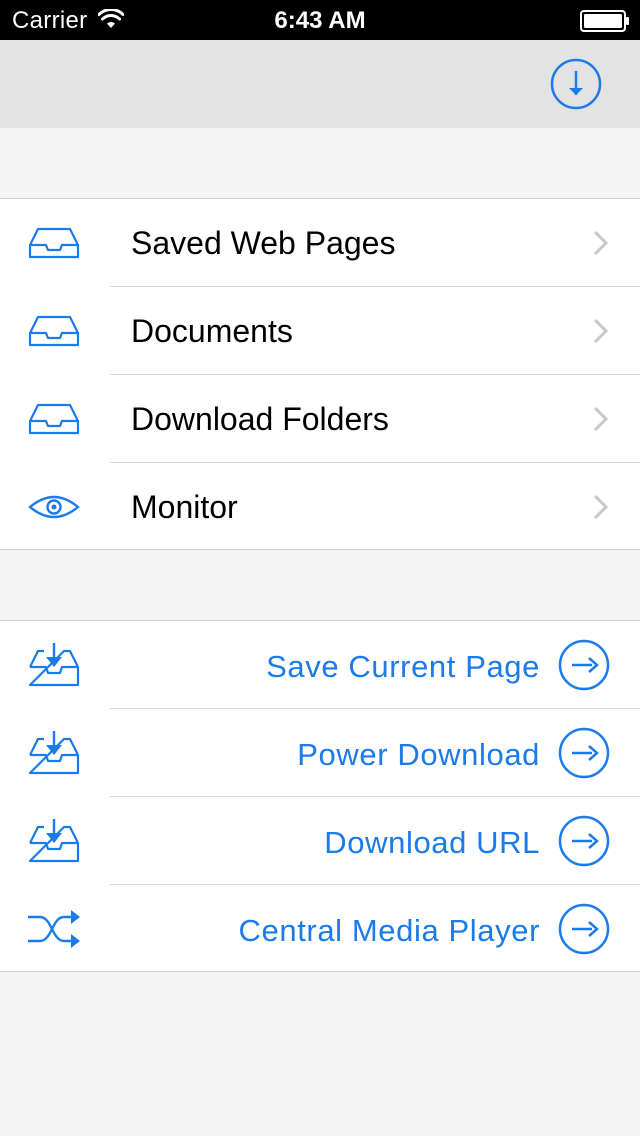 The width and height of the screenshot is (640, 1136). What do you see at coordinates (389, 930) in the screenshot?
I see `action-label: Central Media Player` at bounding box center [389, 930].